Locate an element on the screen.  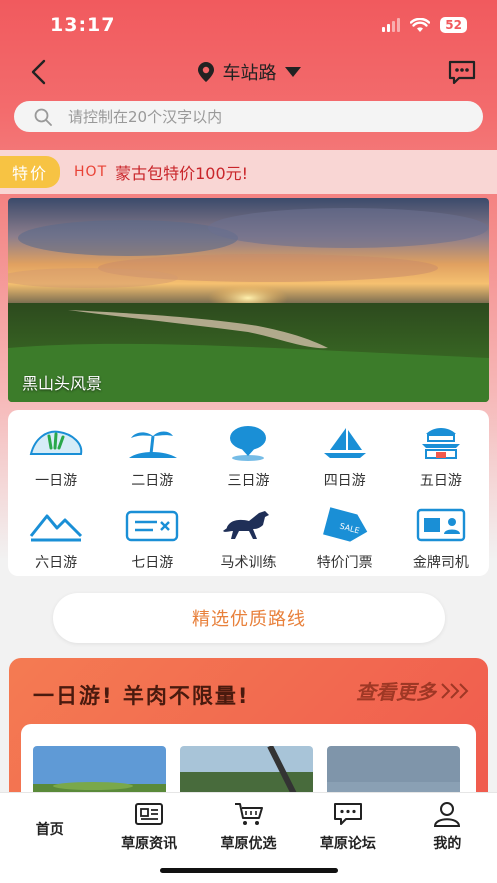
search-icon is located at coordinates (43, 117).